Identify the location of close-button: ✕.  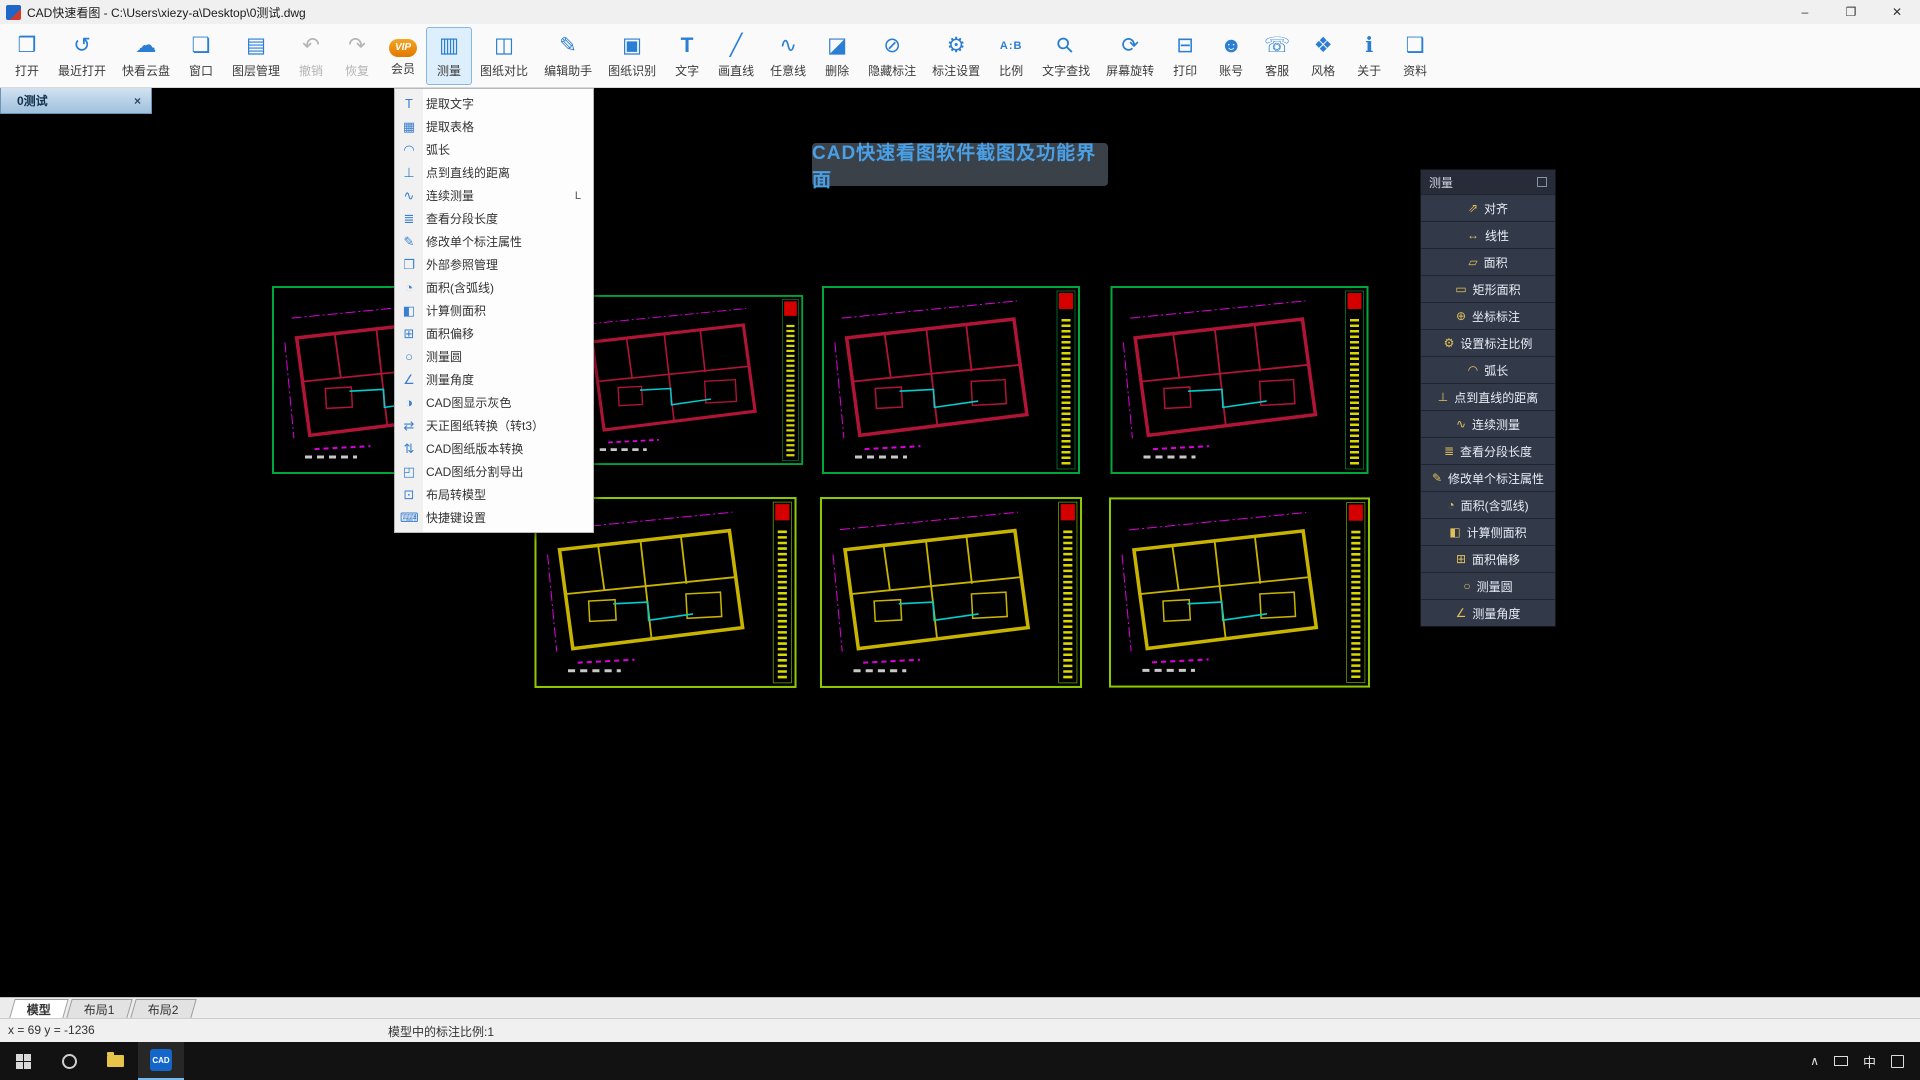
(1897, 12).